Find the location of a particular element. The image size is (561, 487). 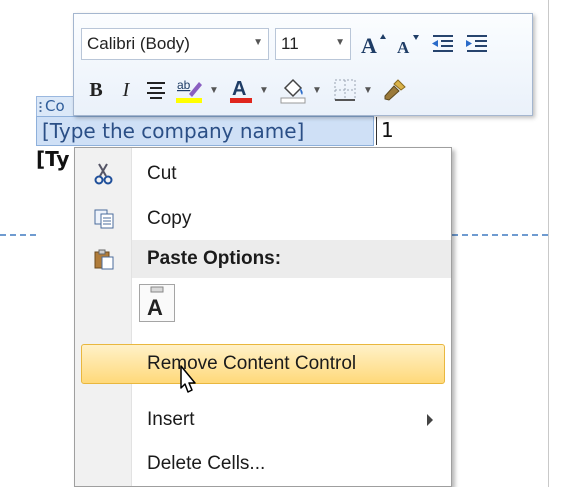

scissors-icon is located at coordinates (103, 174).